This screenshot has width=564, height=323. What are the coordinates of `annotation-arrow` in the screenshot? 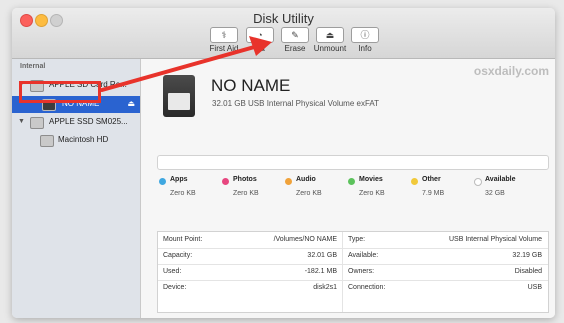 It's located at (186, 64).